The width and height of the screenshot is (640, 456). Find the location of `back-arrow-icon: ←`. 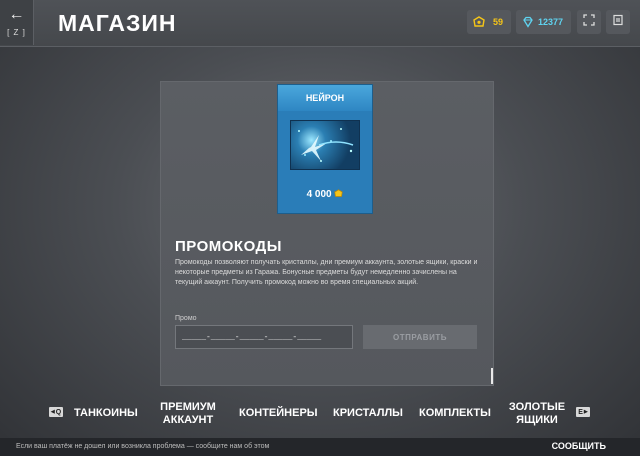

back-arrow-icon: ← is located at coordinates (16, 14).